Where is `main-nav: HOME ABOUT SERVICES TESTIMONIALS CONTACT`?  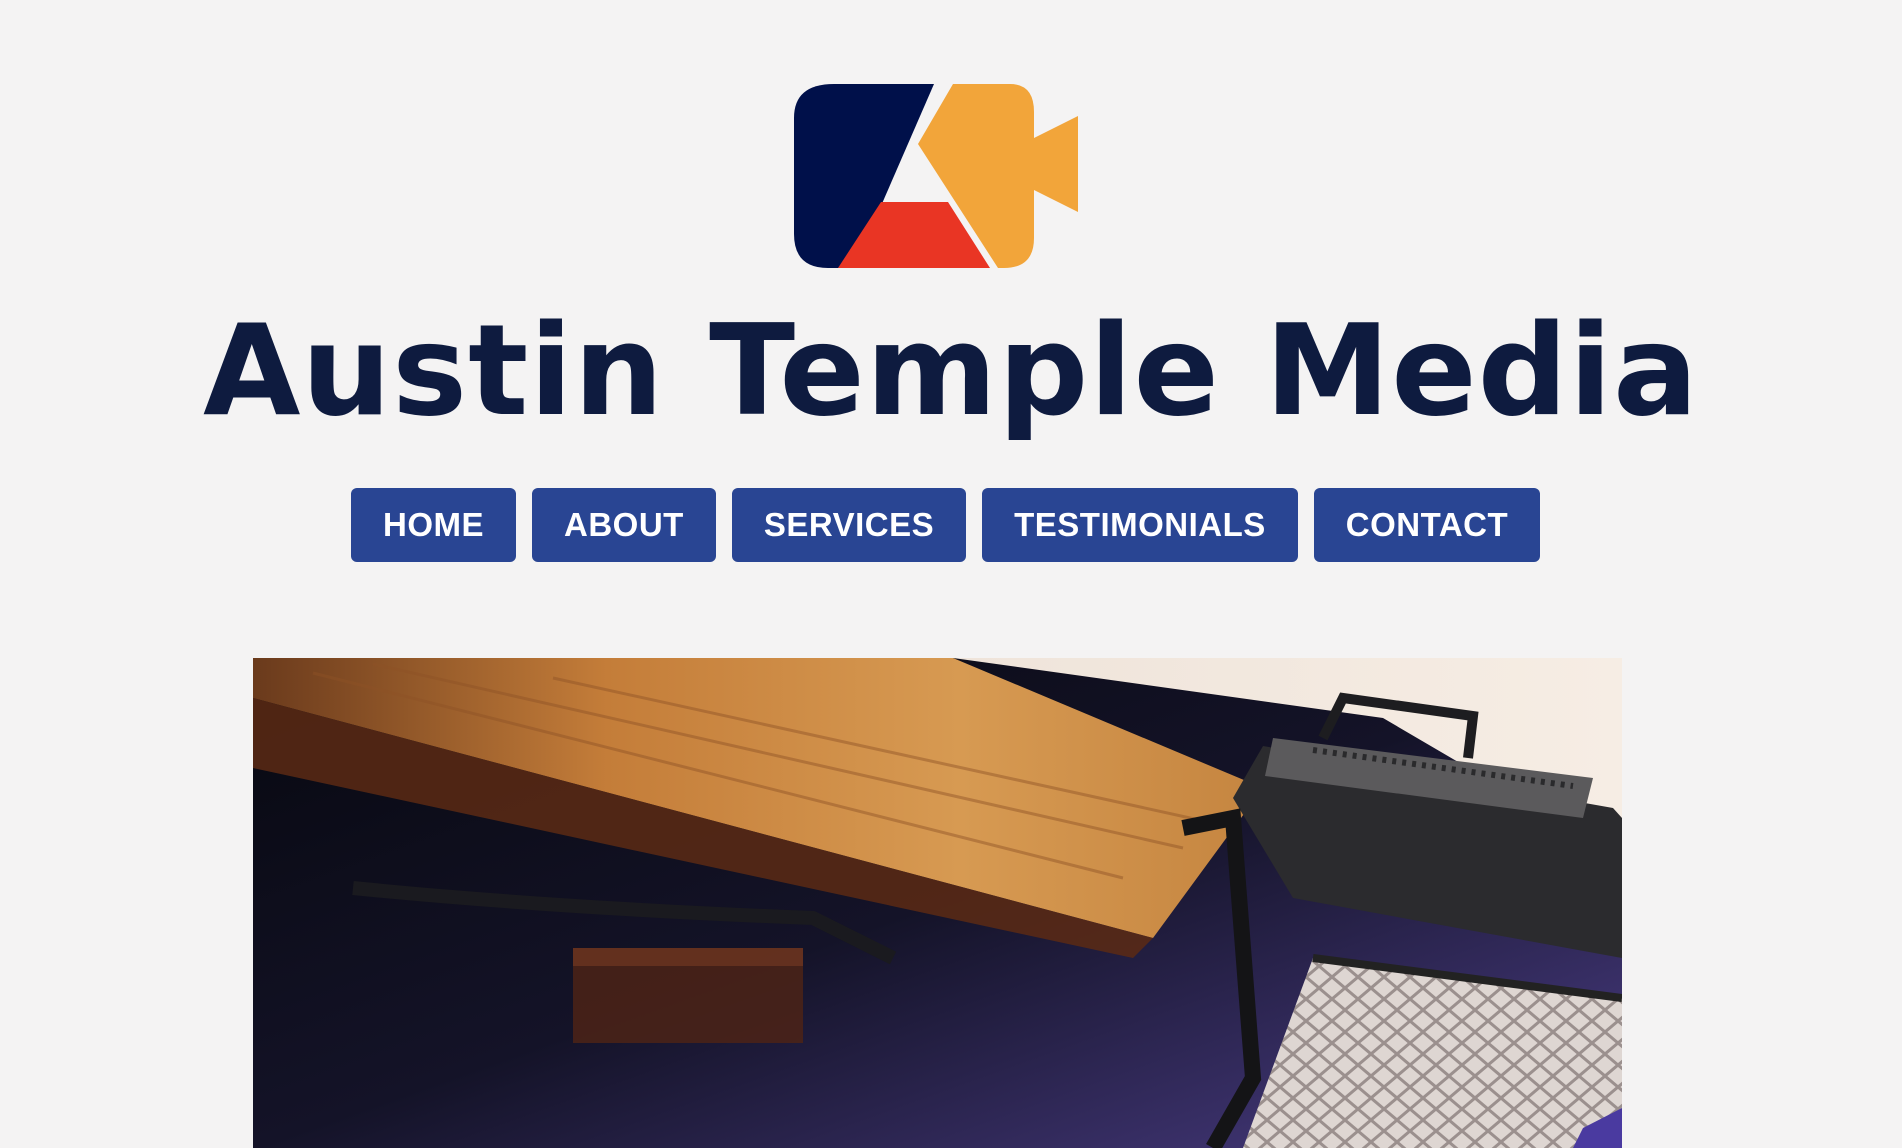
main-nav: HOME ABOUT SERVICES TESTIMONIALS CONTACT is located at coordinates (946, 525).